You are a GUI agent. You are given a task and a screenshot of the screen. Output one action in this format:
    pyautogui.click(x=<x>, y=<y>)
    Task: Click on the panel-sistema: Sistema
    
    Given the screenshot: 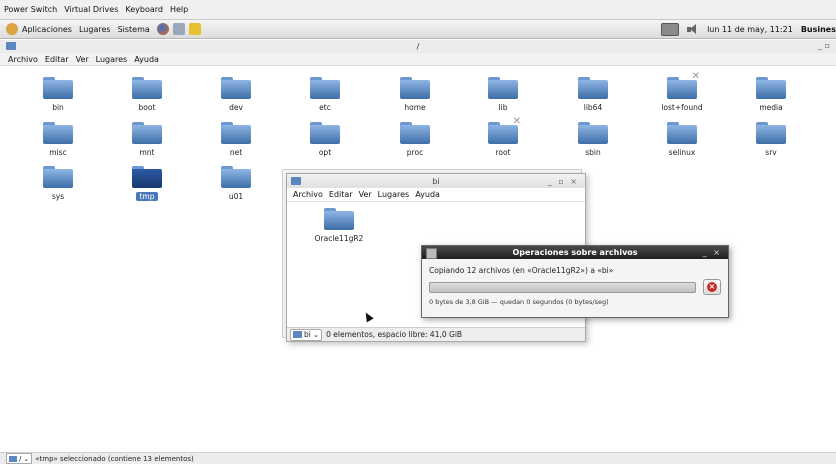 What is the action you would take?
    pyautogui.click(x=134, y=29)
    